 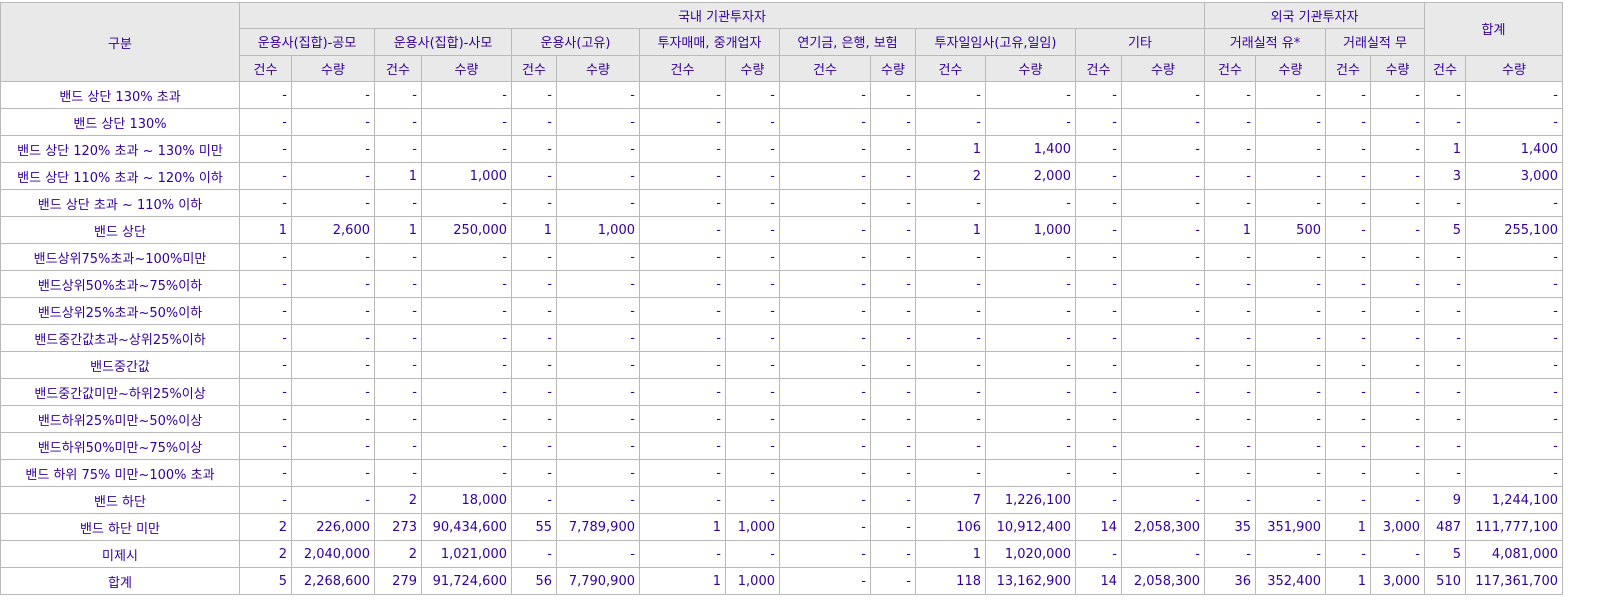 I want to click on row-label: 밴드 하단 미만, so click(x=120, y=527).